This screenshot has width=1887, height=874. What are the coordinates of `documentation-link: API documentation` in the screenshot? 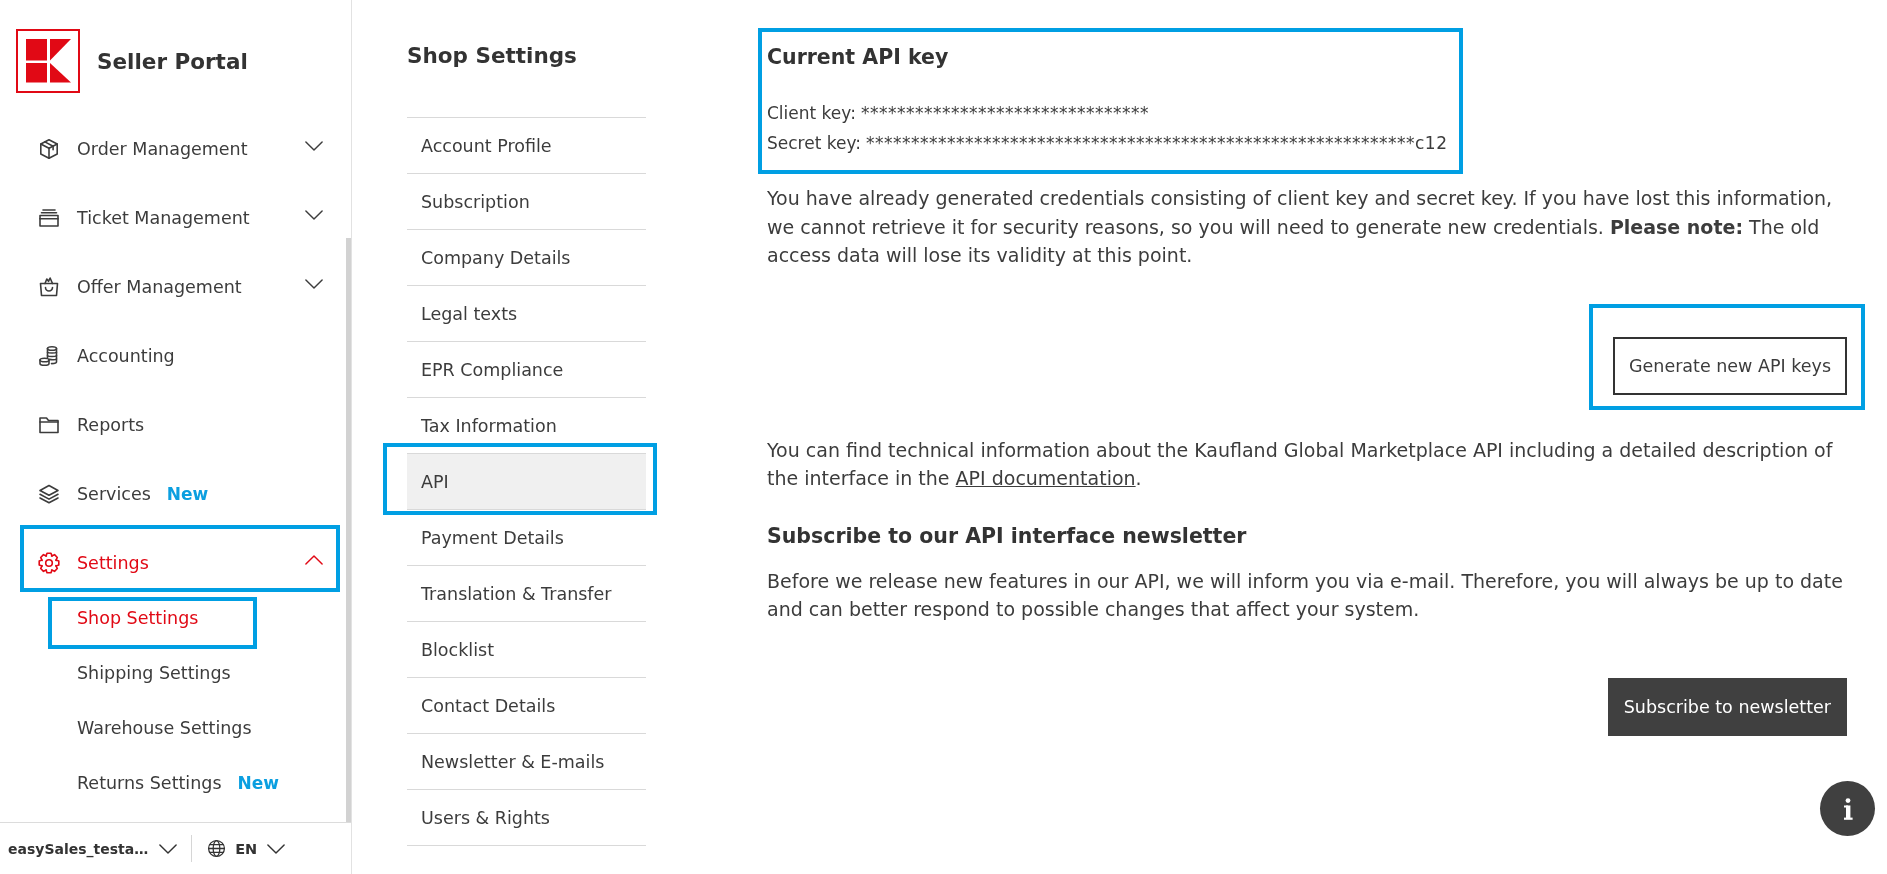 It's located at (1045, 477).